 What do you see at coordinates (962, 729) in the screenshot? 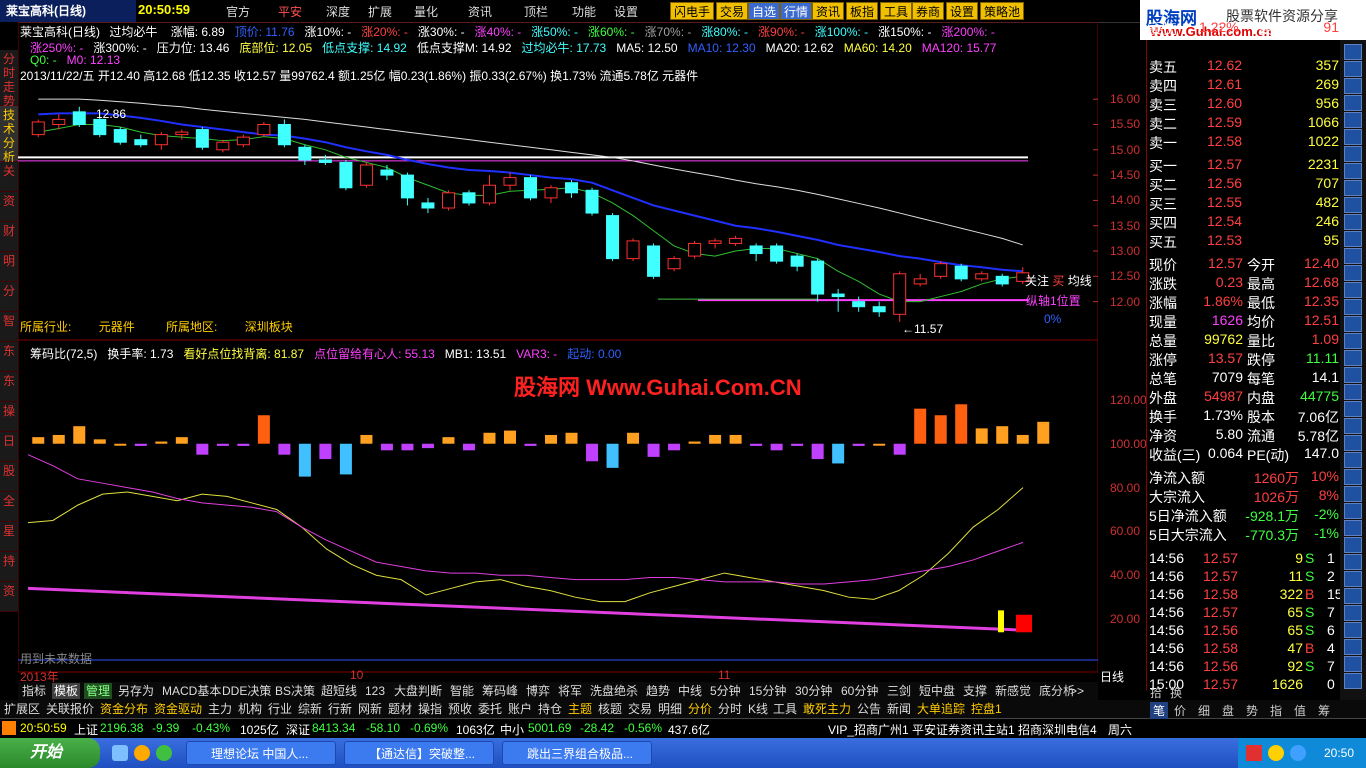
I see `server-sites: VIP_招商广州1 平安证券资讯主站1 招商深圳电信4` at bounding box center [962, 729].